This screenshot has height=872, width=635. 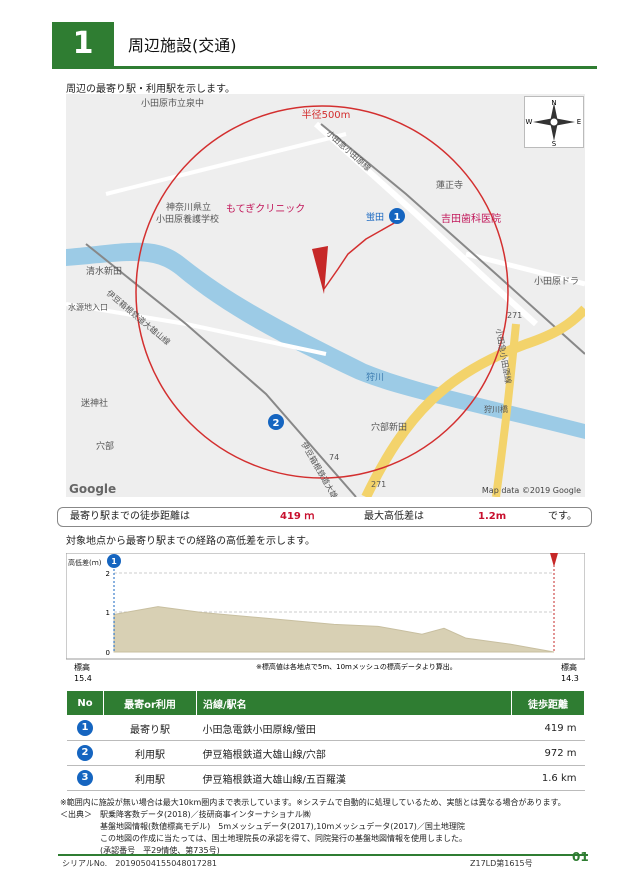 I want to click on row-type: 最寄り駅, so click(x=150, y=728).